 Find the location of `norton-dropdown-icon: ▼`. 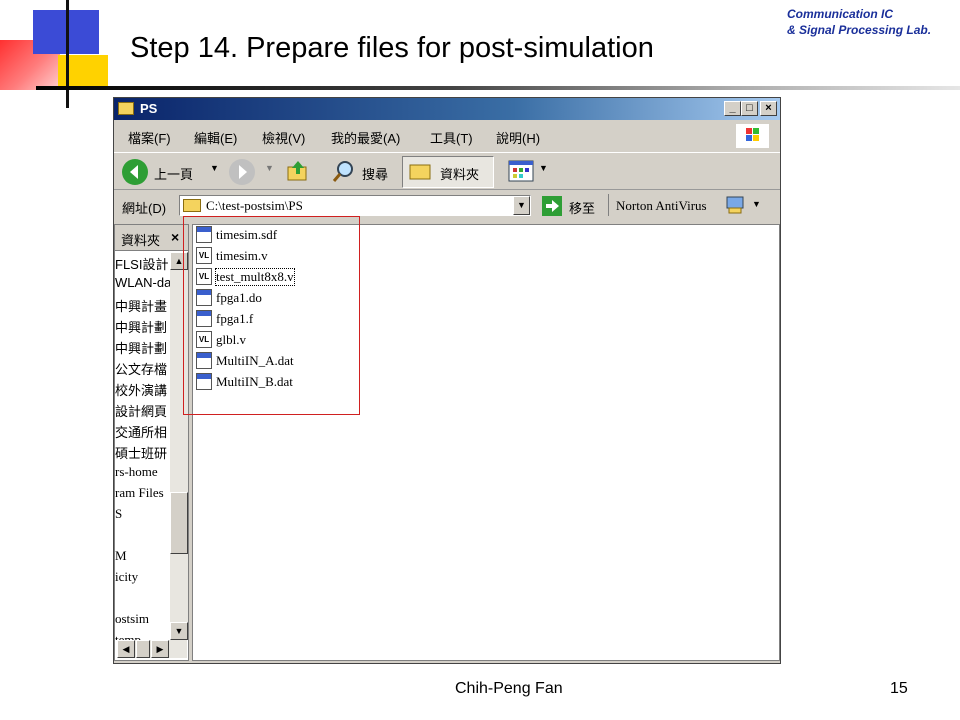

norton-dropdown-icon: ▼ is located at coordinates (756, 204).